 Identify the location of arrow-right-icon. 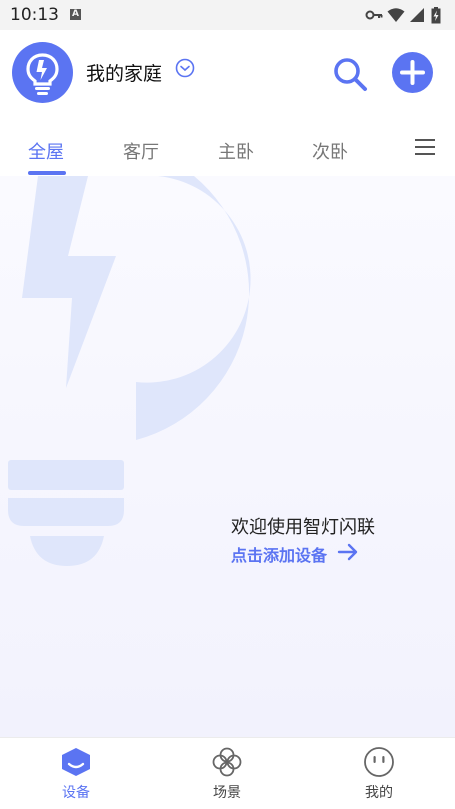
(348, 552).